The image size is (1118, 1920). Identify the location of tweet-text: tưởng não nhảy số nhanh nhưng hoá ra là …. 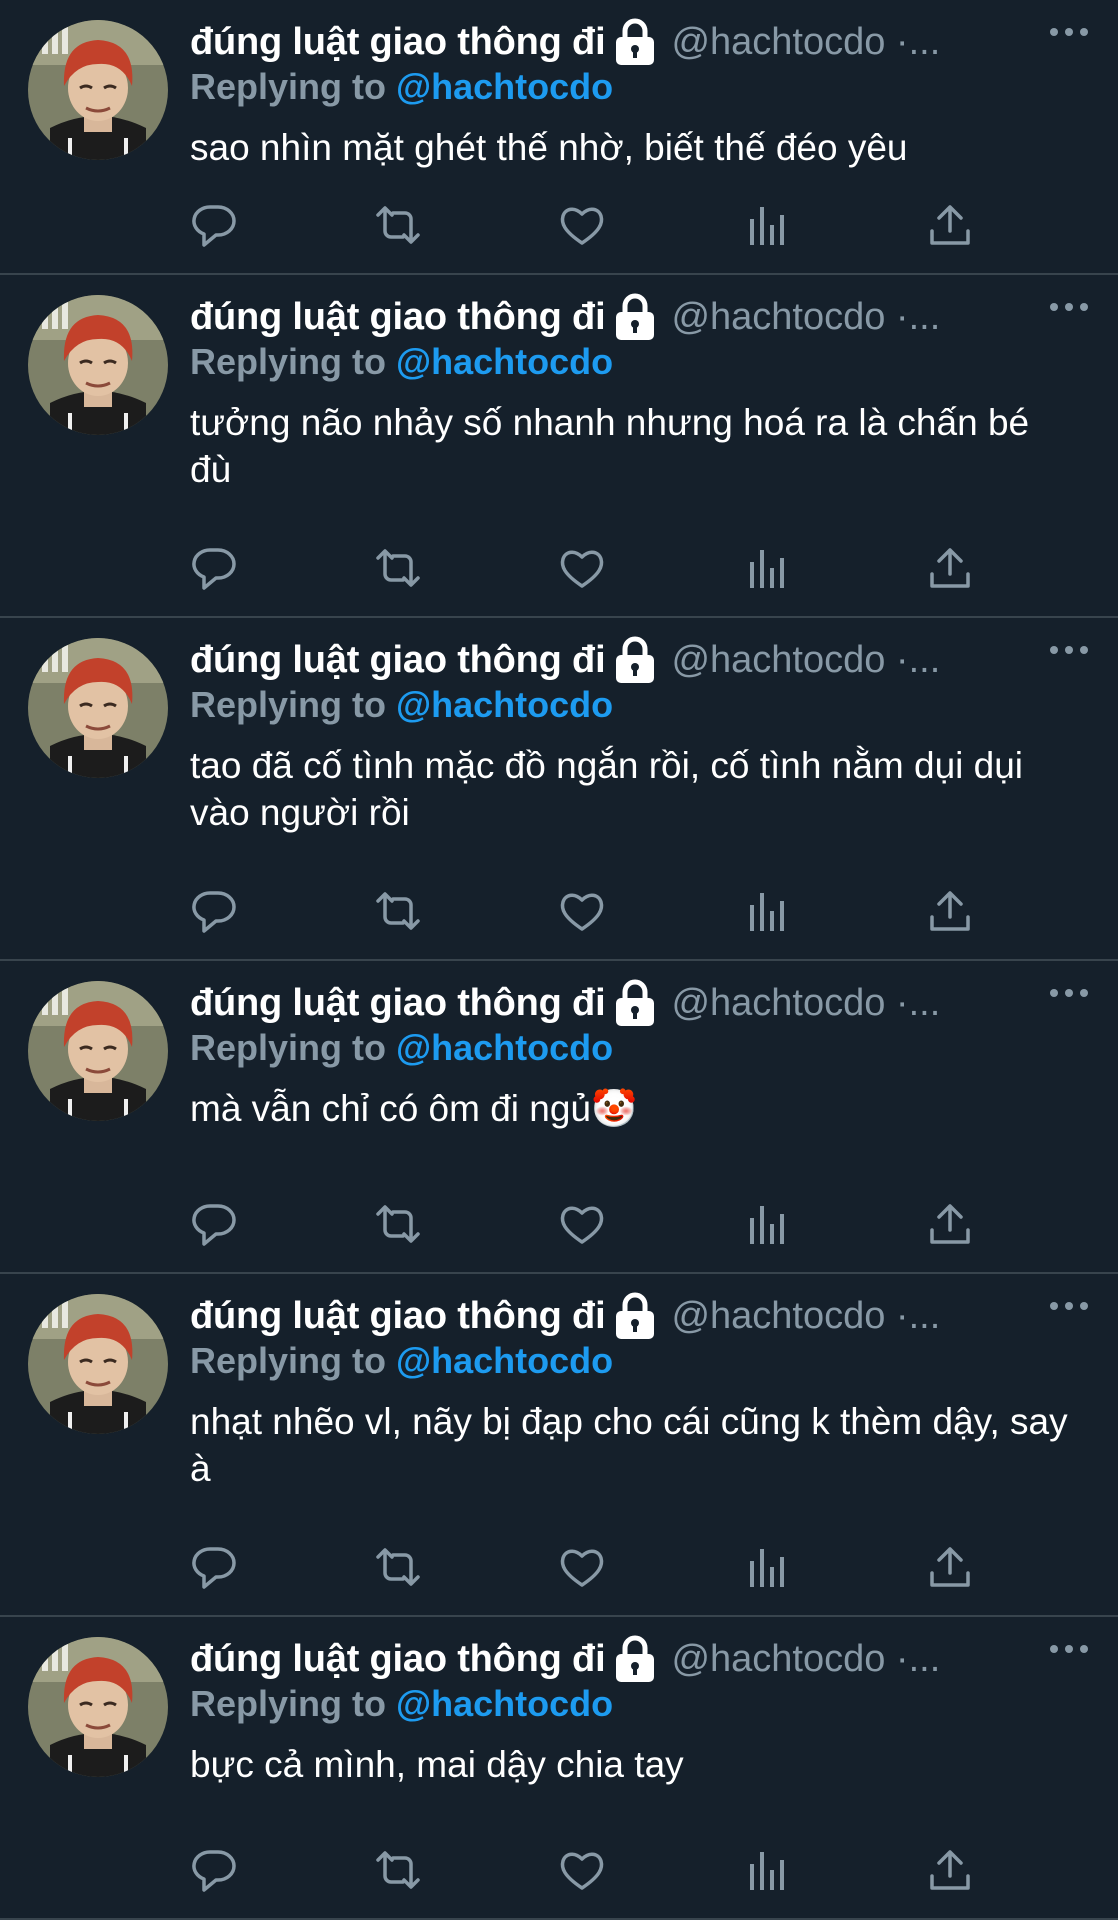
(610, 446).